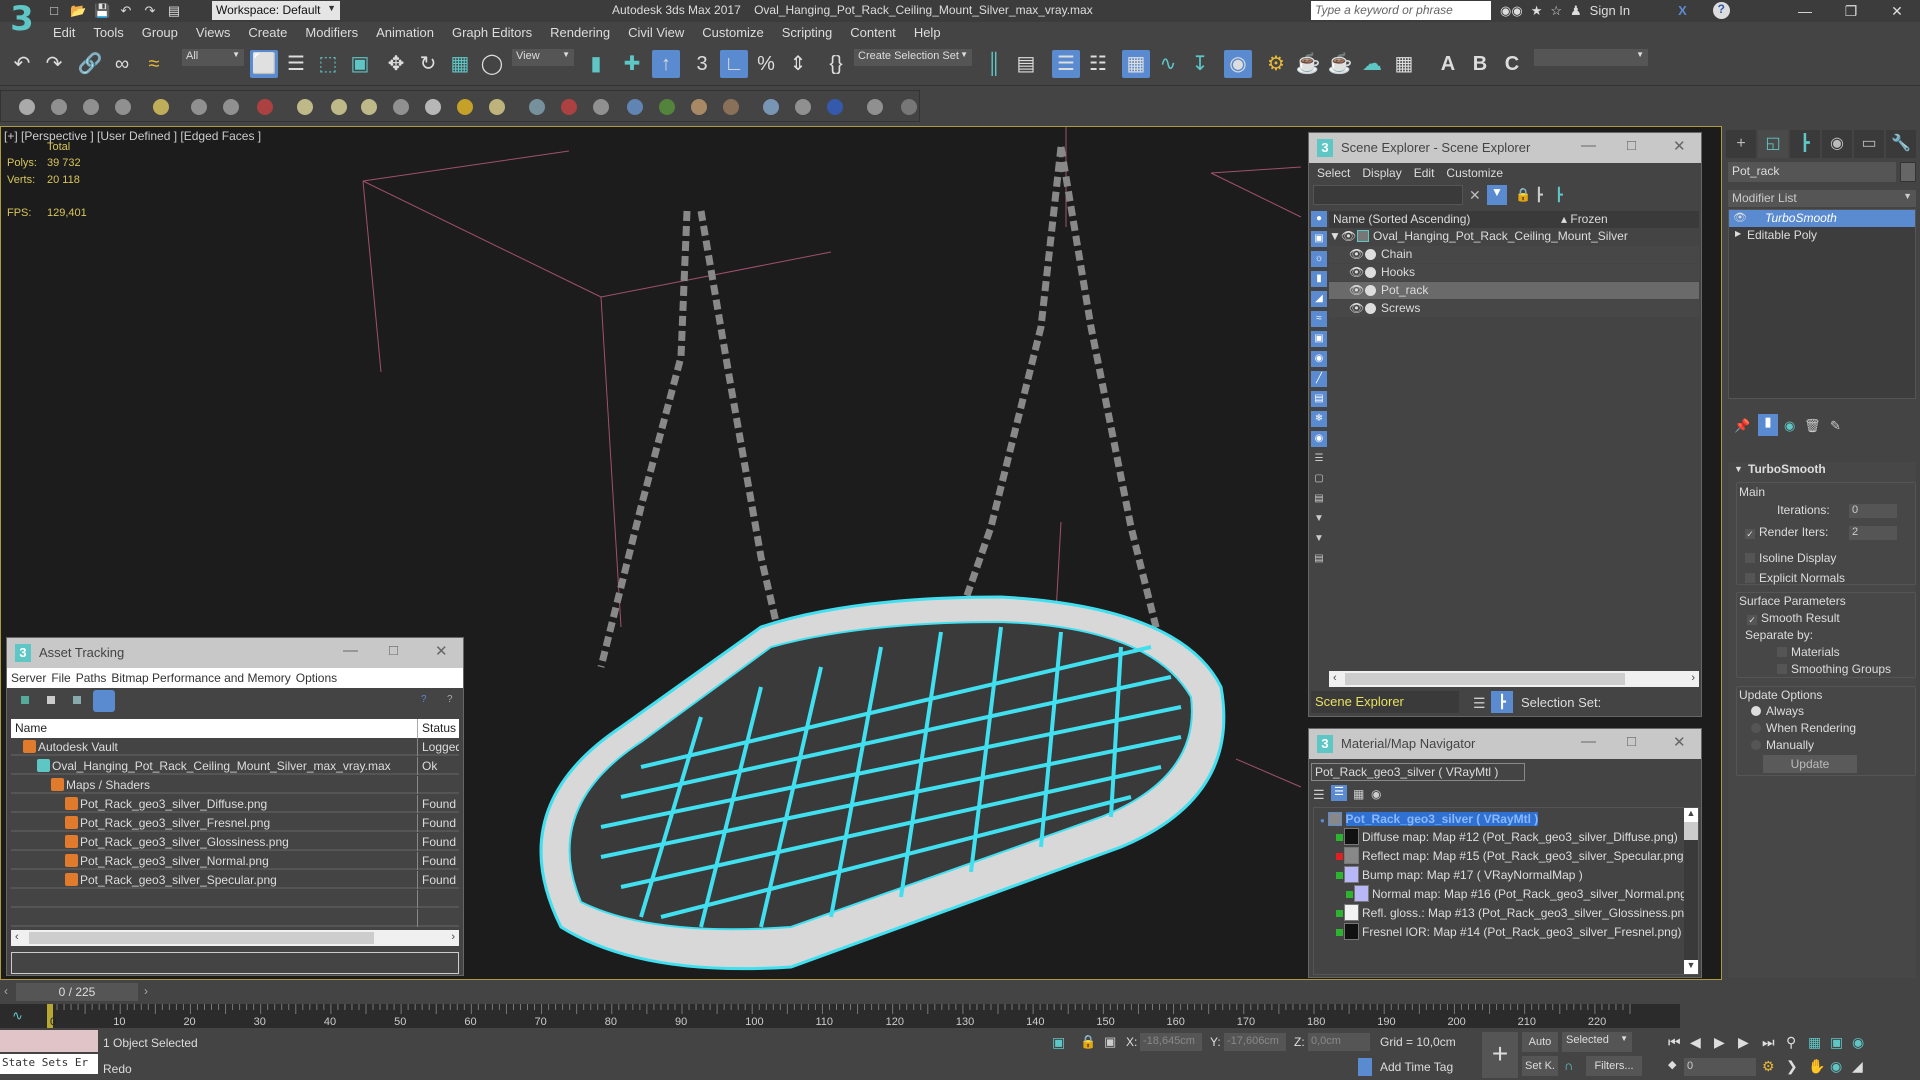  I want to click on current-material-field: Pot_Rack_geo3_silver ( VRayMtl ), so click(1418, 772).